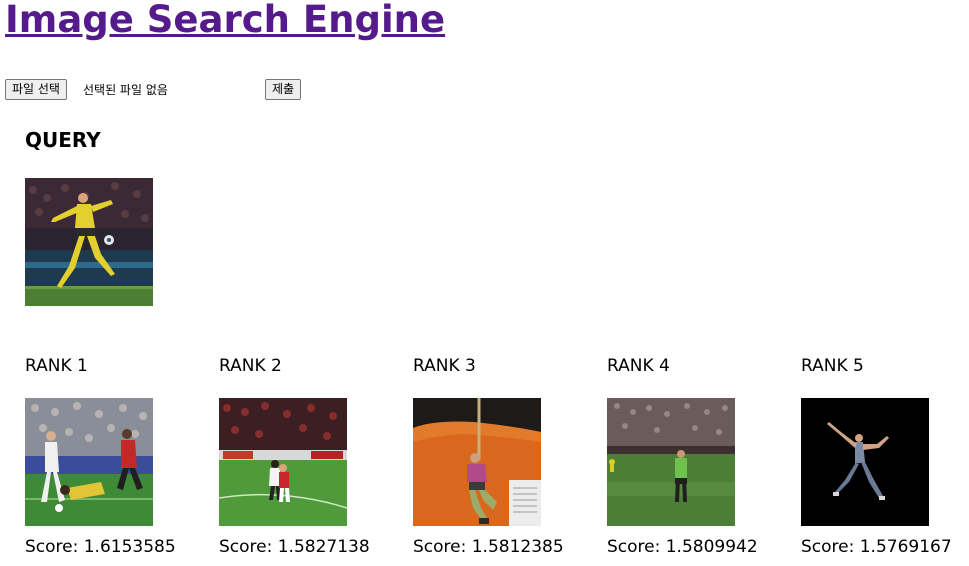 The image size is (969, 566). What do you see at coordinates (294, 547) in the screenshot?
I see `score-text: Score: 1.5827138` at bounding box center [294, 547].